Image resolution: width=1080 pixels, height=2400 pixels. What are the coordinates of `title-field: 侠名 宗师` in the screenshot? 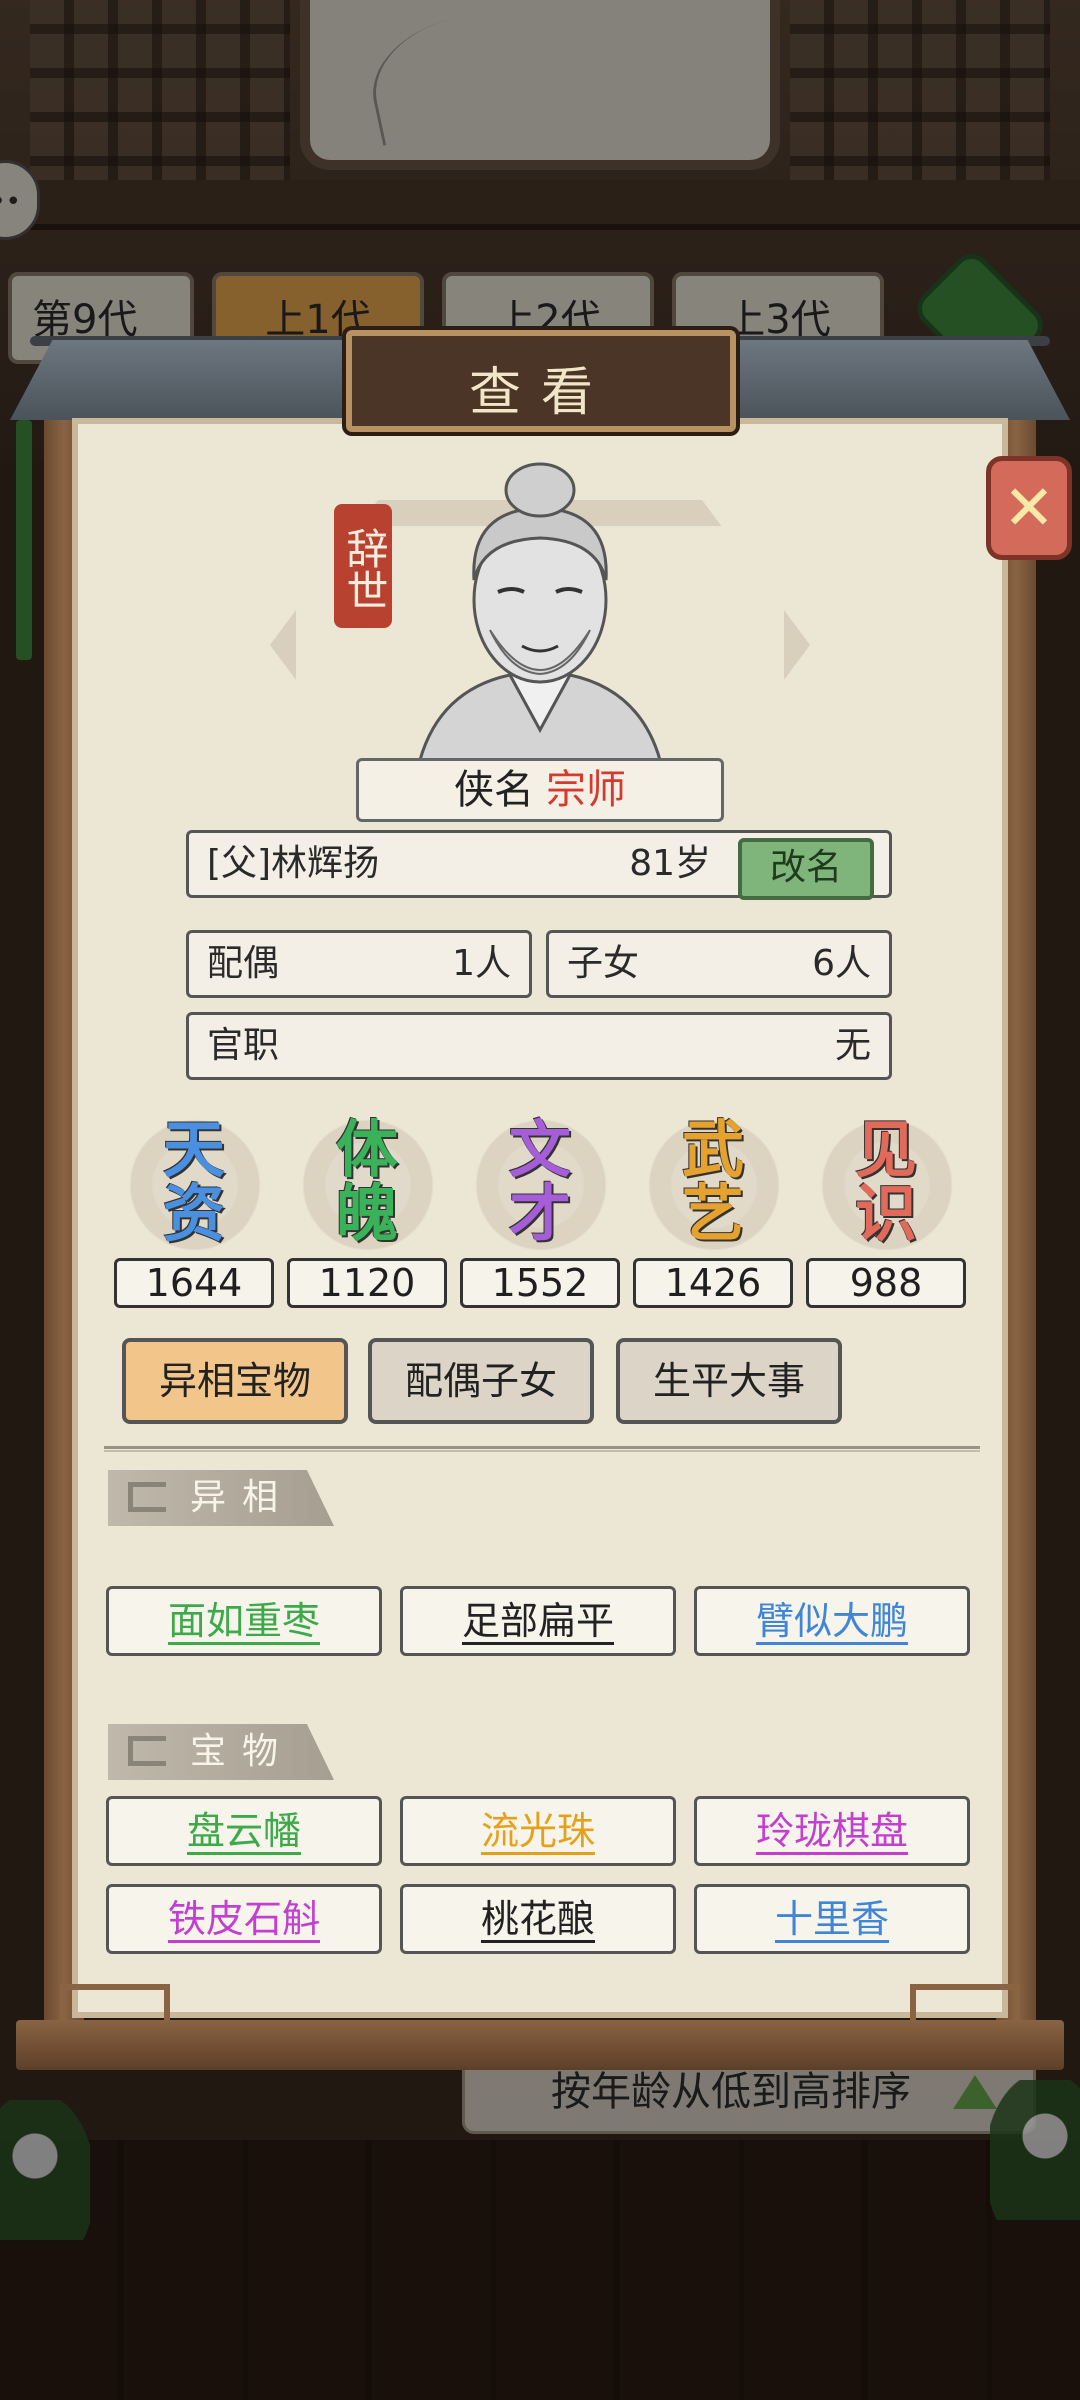 It's located at (540, 790).